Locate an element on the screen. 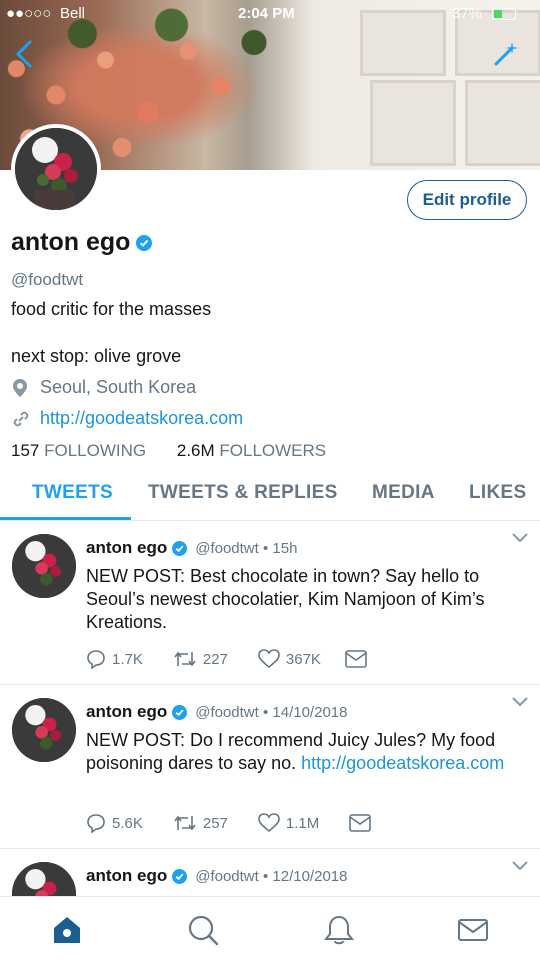 The height and width of the screenshot is (961, 540). reply-count: 5.6K is located at coordinates (127, 823).